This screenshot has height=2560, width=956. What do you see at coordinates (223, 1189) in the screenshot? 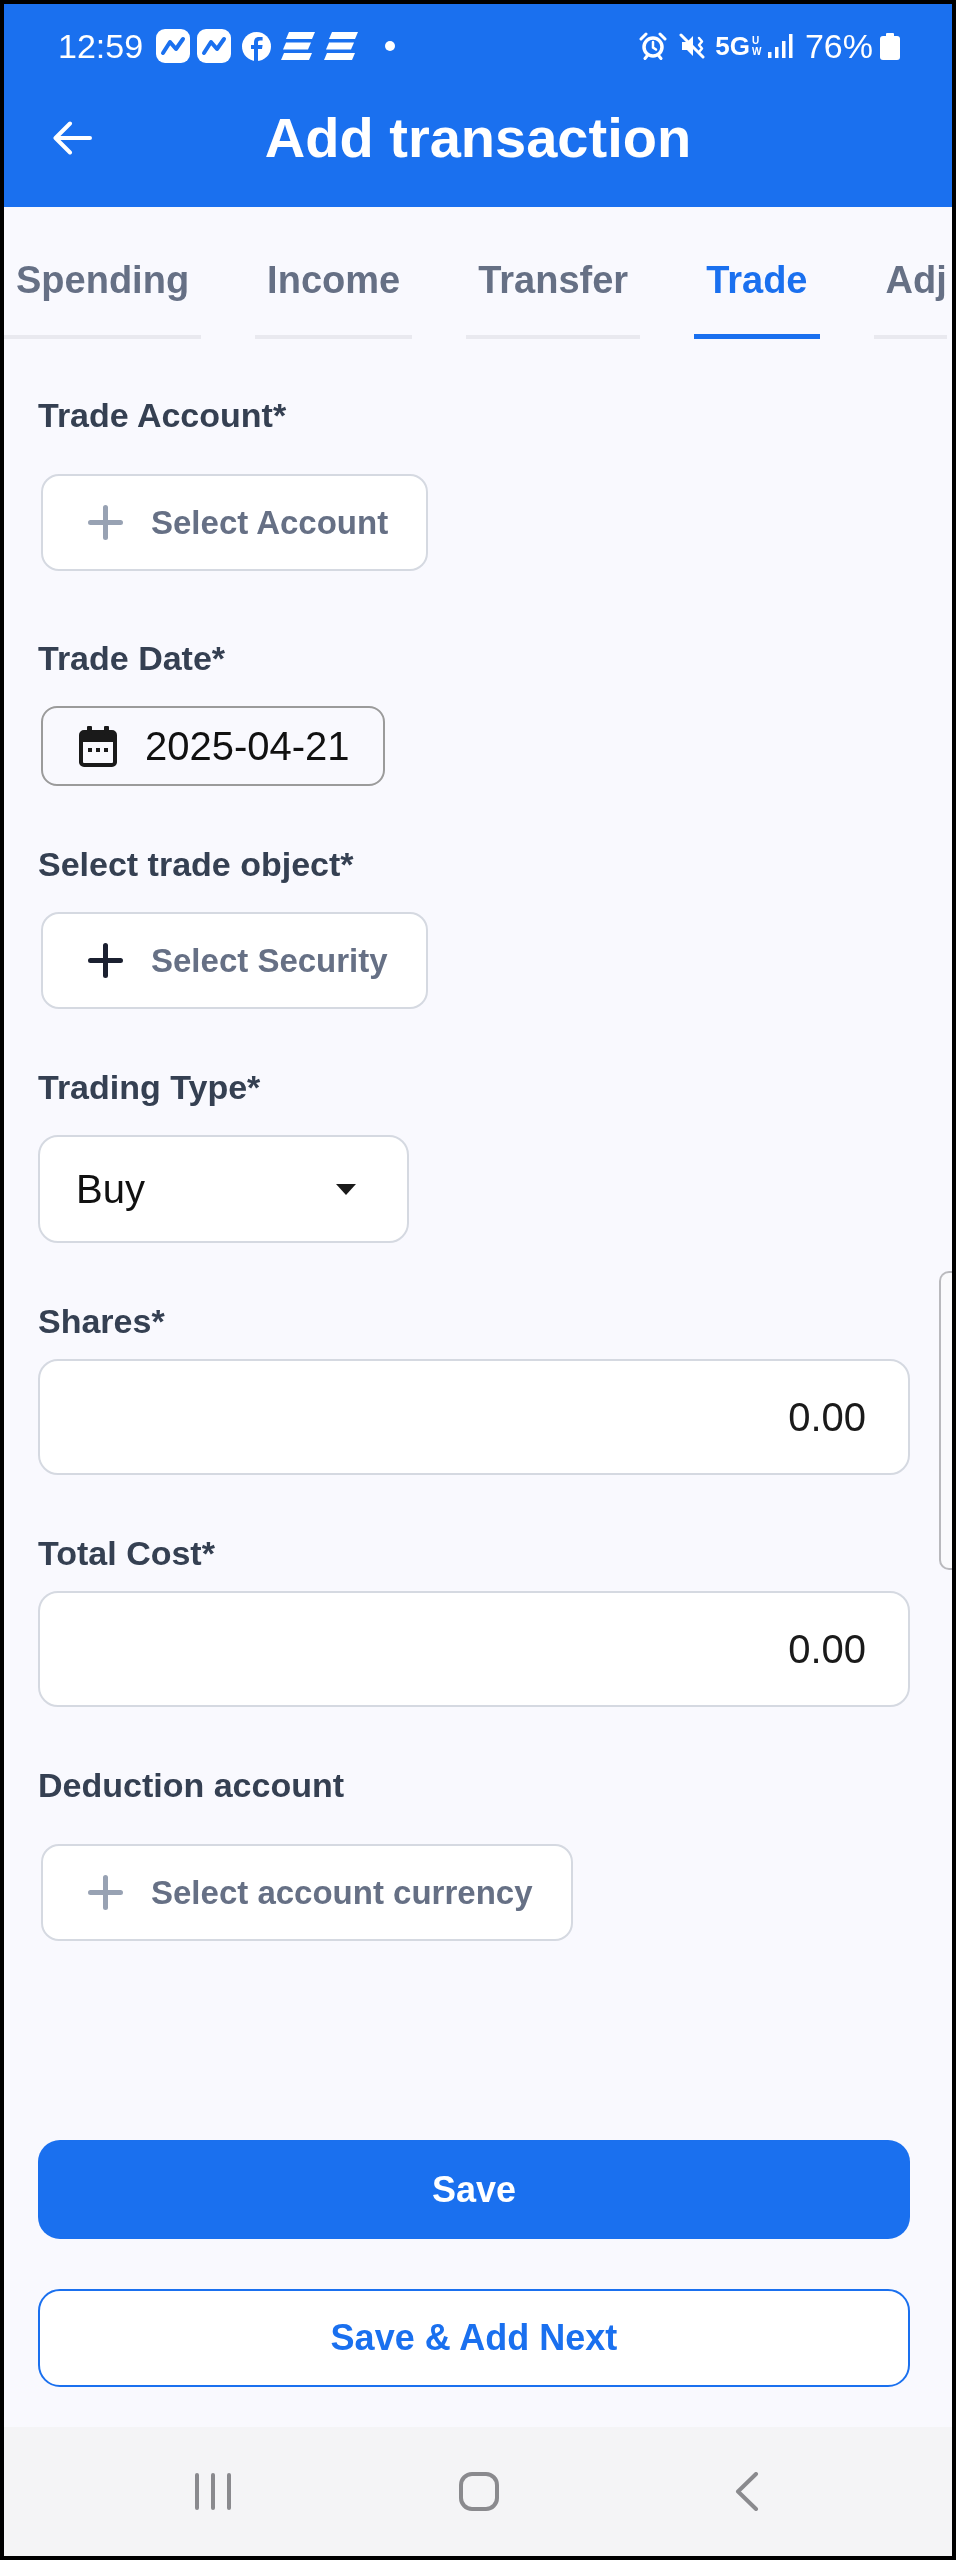
I see `trading-type-dropdown: Buy` at bounding box center [223, 1189].